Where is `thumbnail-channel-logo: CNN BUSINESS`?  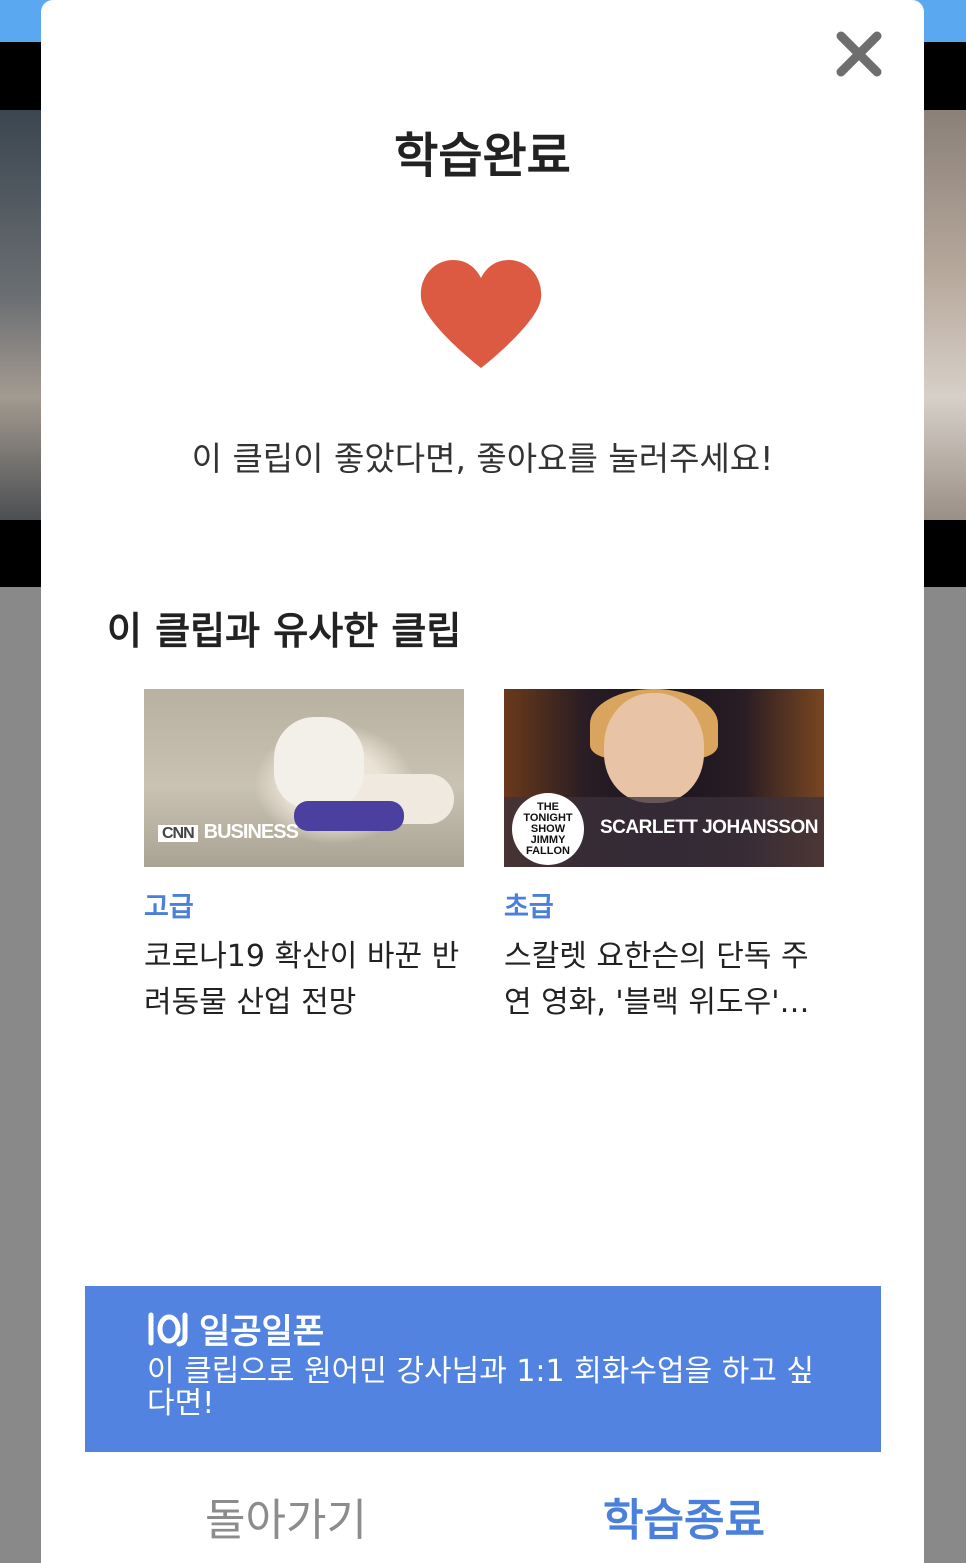 thumbnail-channel-logo: CNN BUSINESS is located at coordinates (228, 832).